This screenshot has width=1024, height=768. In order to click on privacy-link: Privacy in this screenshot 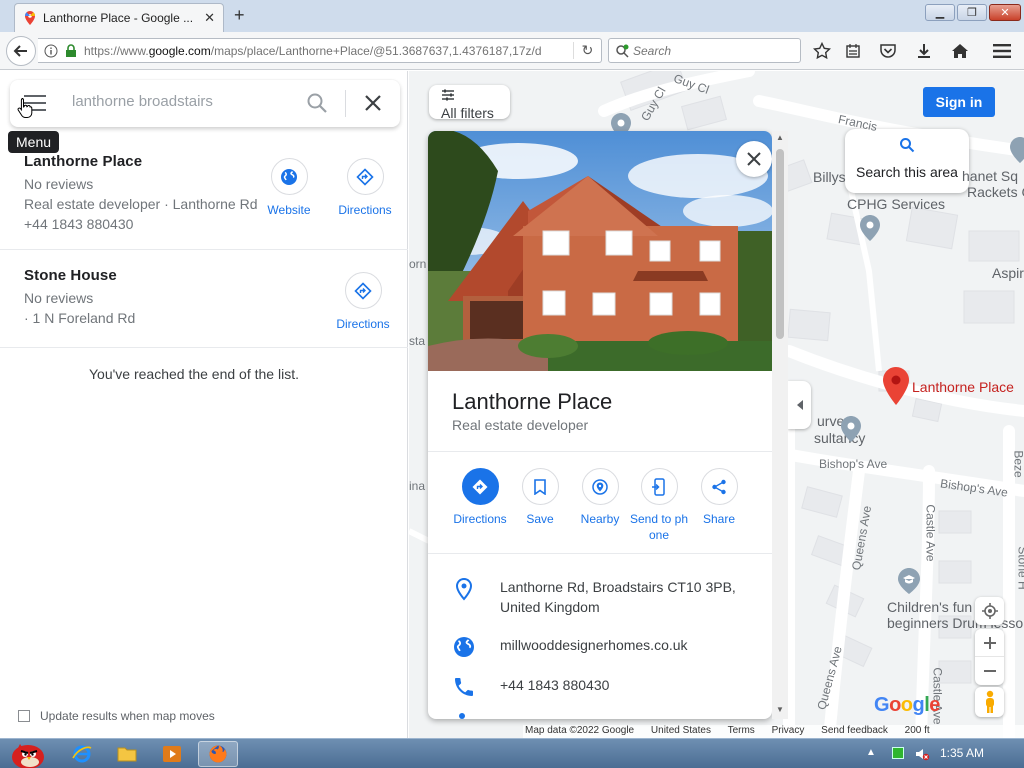, I will do `click(788, 730)`.